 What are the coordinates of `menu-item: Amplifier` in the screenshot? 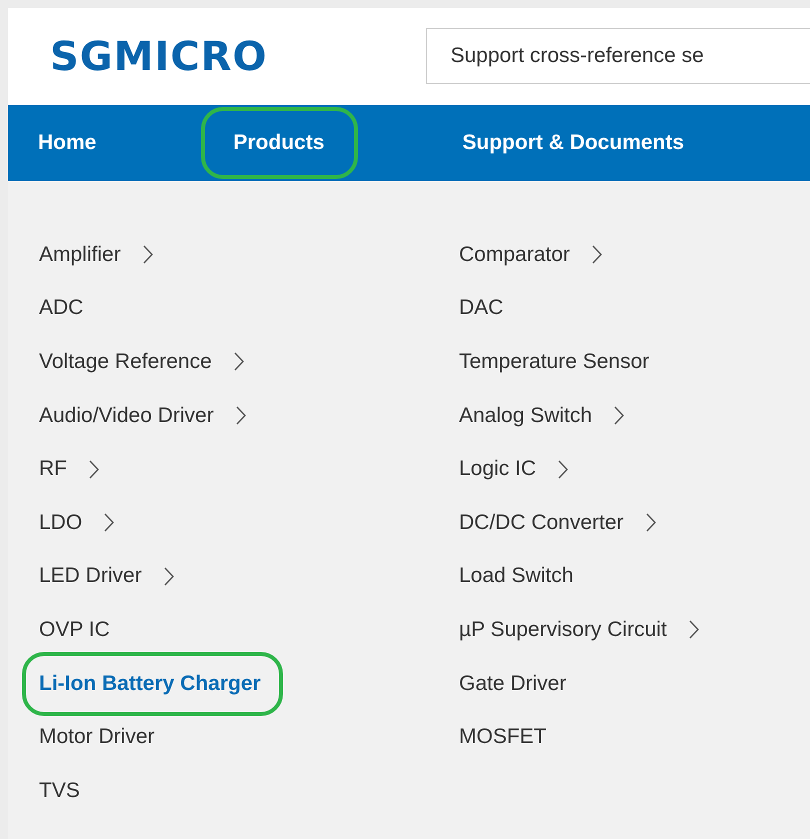 It's located at (80, 254).